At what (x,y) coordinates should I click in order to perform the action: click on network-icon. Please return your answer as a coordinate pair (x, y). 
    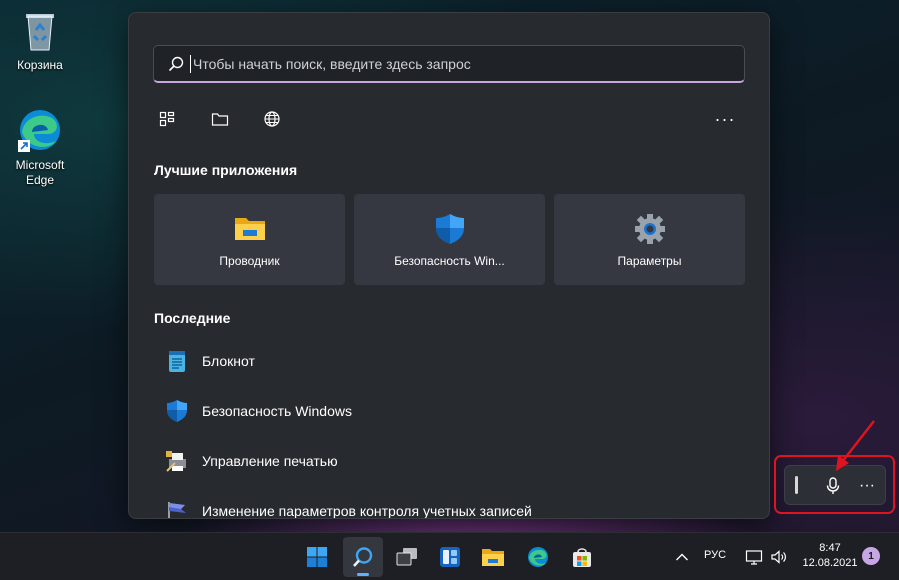
    Looking at the image, I should click on (754, 557).